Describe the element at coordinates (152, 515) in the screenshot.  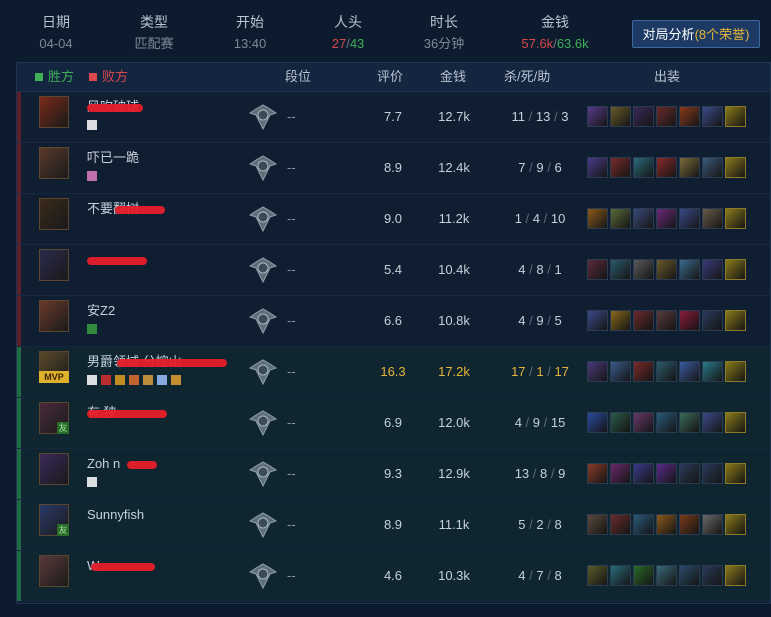
I see `player-name: Sunnyfish` at that location.